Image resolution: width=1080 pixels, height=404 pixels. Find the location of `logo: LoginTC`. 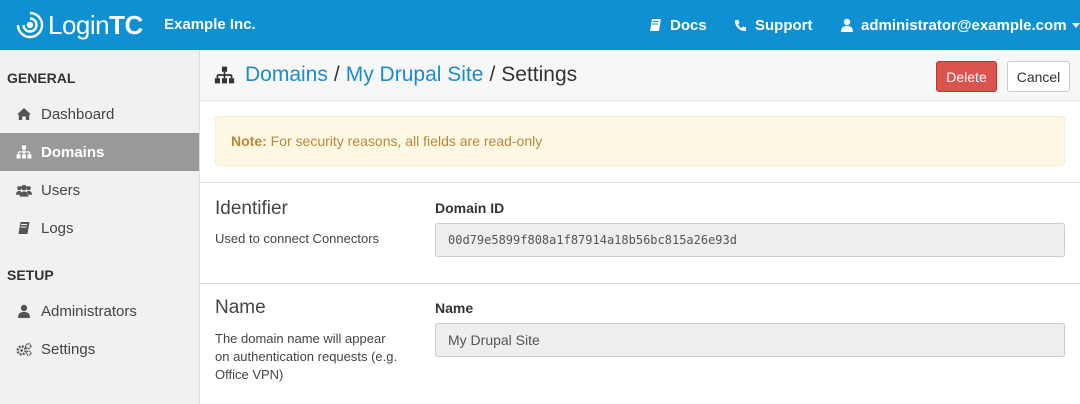

logo: LoginTC is located at coordinates (79, 25).